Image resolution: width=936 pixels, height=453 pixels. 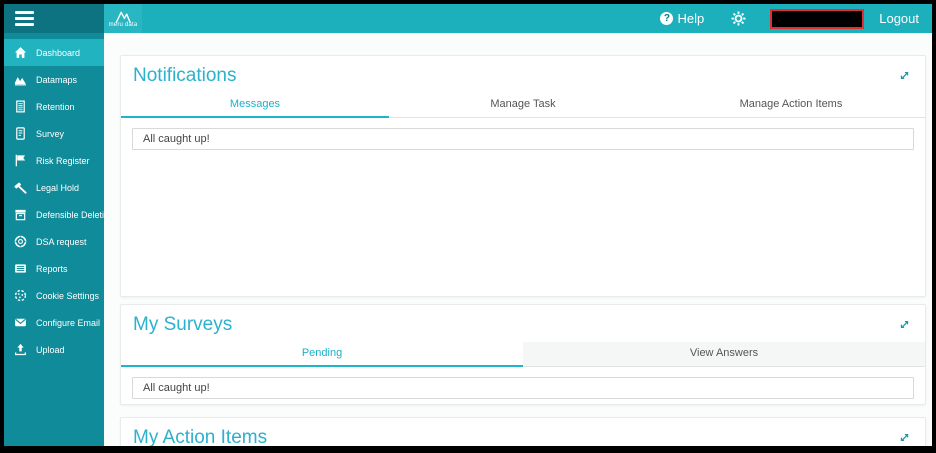 I want to click on retention-grid-icon, so click(x=20, y=106).